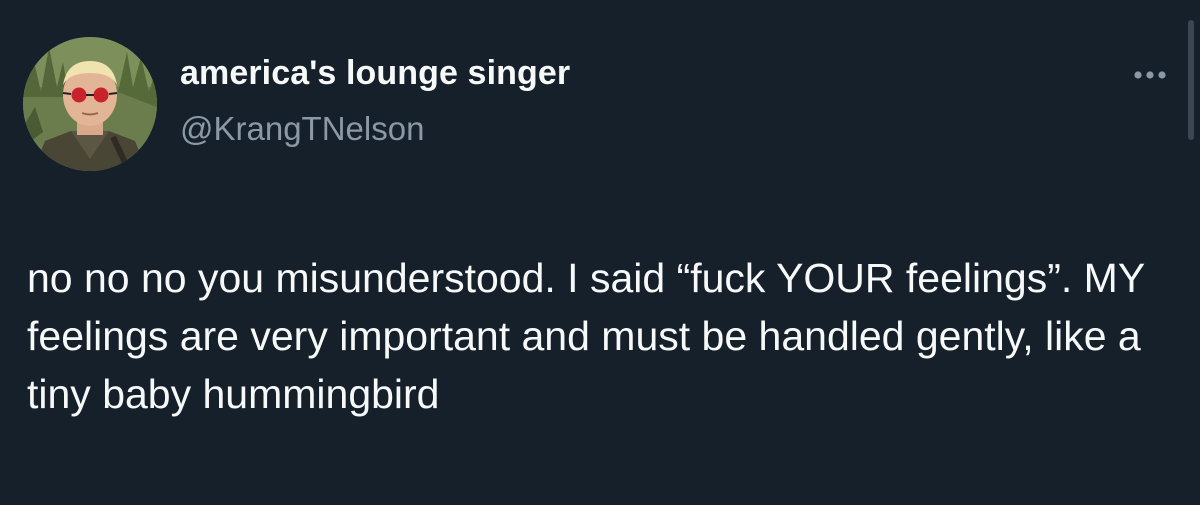  I want to click on more-horizontal-icon, so click(1150, 75).